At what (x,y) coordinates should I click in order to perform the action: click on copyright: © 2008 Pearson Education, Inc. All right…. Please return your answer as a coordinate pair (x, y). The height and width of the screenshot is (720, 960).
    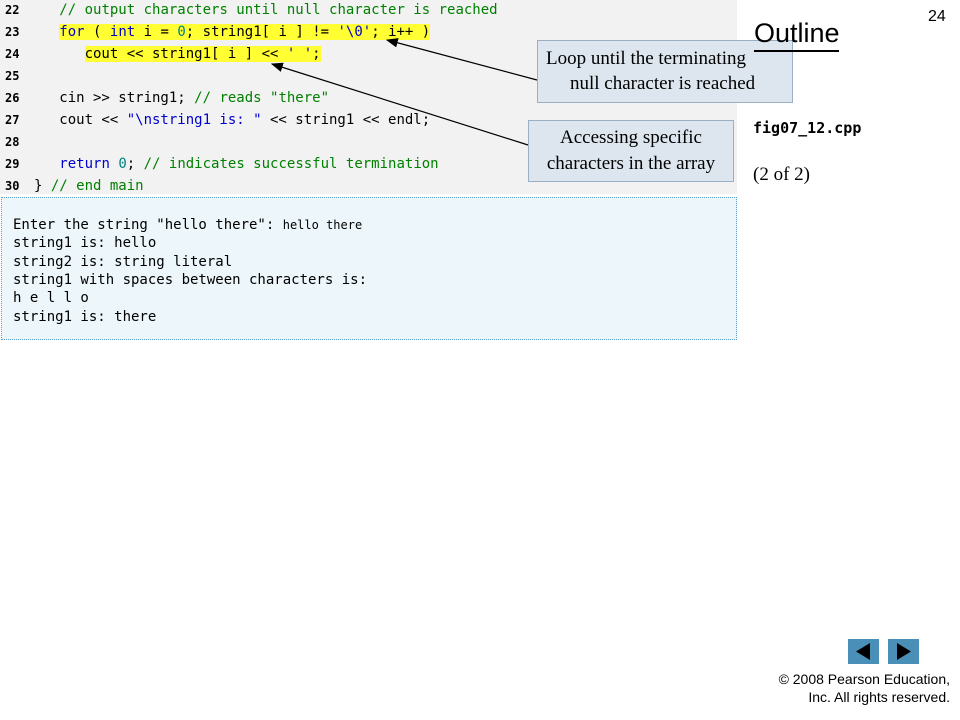
    Looking at the image, I should click on (864, 688).